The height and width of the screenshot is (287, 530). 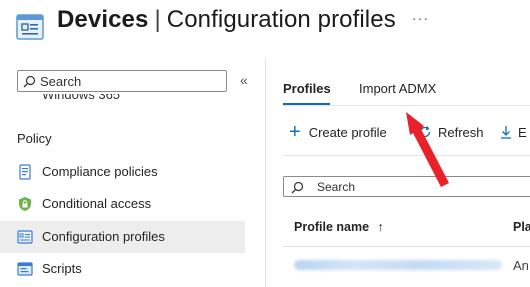 I want to click on refresh-icon, so click(x=425, y=132).